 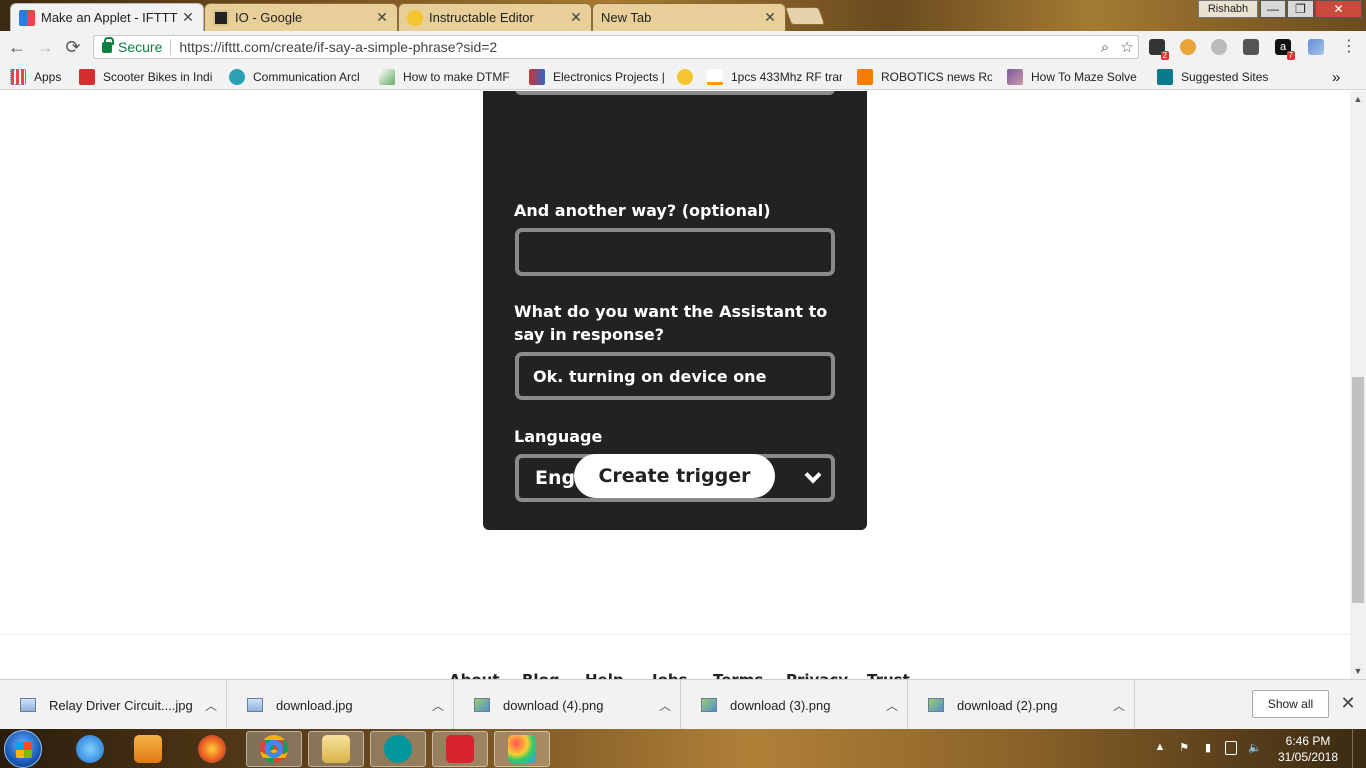 What do you see at coordinates (1285, 49) in the screenshot?
I see `amazon-extension-icon: a 7` at bounding box center [1285, 49].